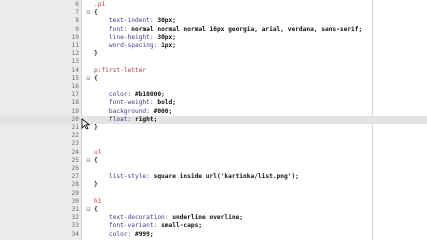  What do you see at coordinates (213, 112) in the screenshot?
I see `code-line: 19 background: #000;` at bounding box center [213, 112].